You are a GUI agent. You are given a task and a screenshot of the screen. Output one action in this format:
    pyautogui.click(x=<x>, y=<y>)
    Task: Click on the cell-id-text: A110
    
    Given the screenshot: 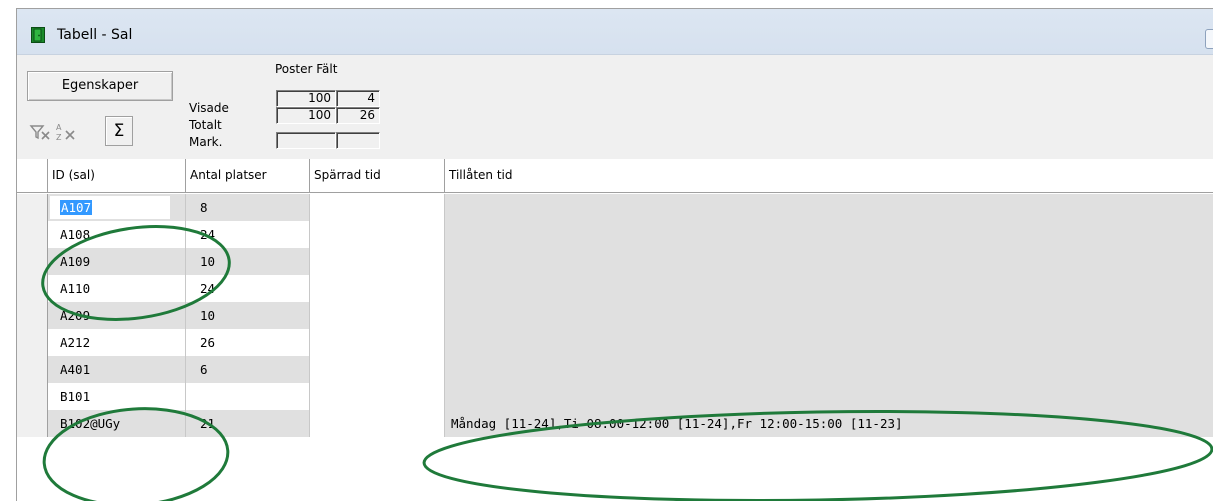 What is the action you would take?
    pyautogui.click(x=75, y=288)
    